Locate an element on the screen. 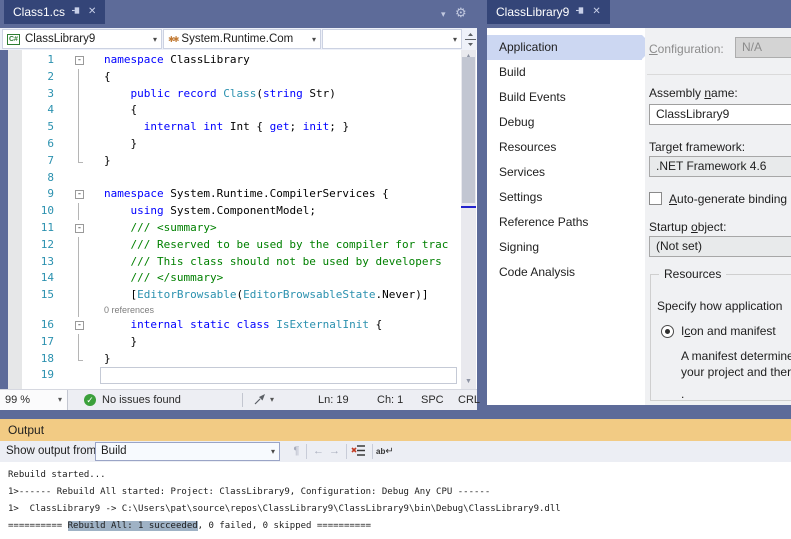 This screenshot has width=791, height=539. props-menu-item-build: Build is located at coordinates (564, 72).